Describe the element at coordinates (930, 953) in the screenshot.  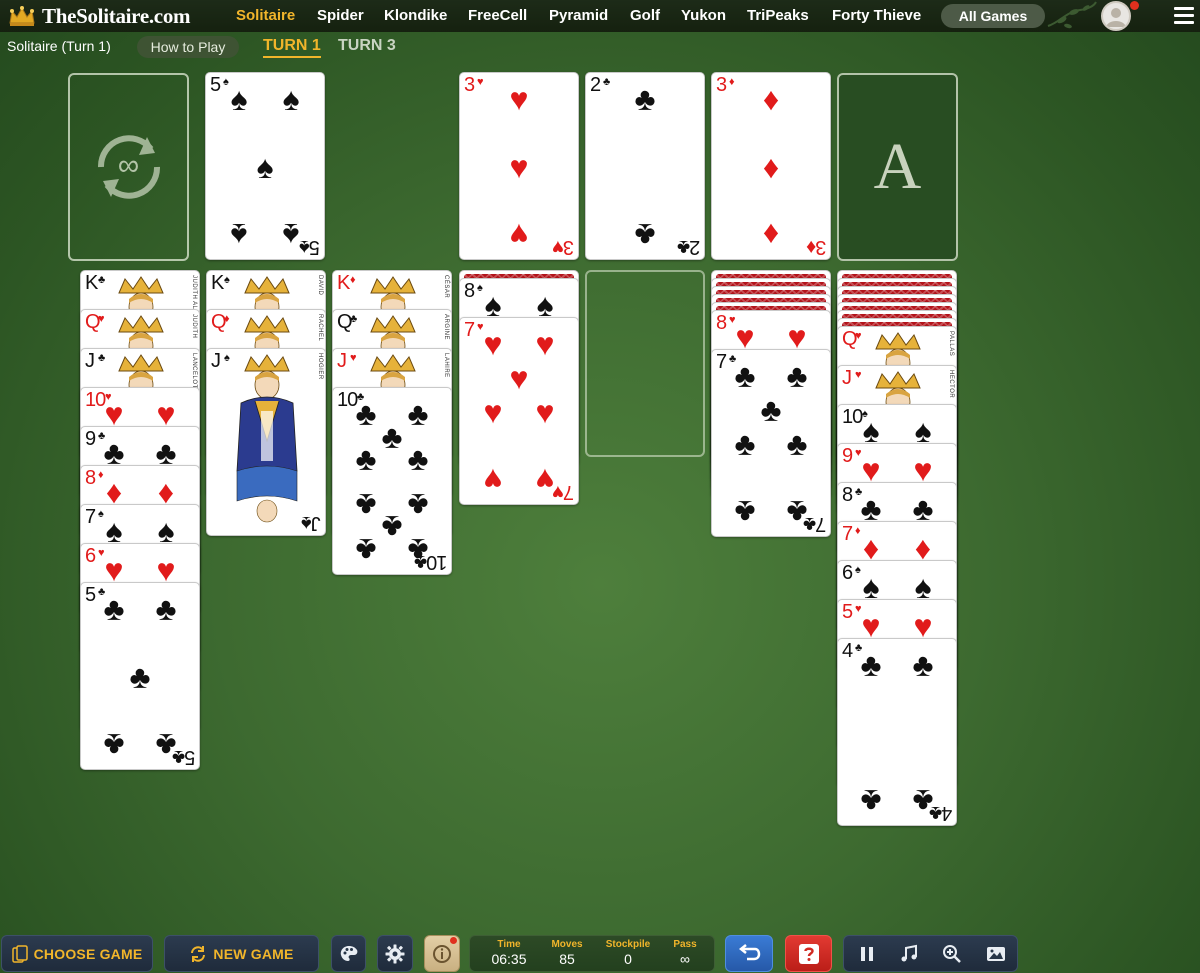
I see `media-controls` at that location.